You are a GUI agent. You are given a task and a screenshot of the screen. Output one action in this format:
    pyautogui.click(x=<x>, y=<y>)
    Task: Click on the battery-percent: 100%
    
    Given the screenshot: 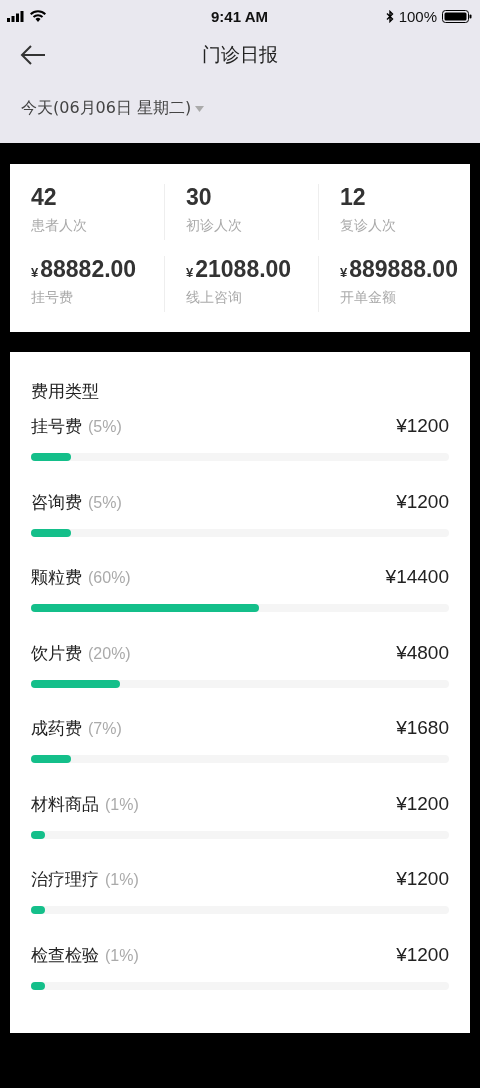 What is the action you would take?
    pyautogui.click(x=417, y=16)
    